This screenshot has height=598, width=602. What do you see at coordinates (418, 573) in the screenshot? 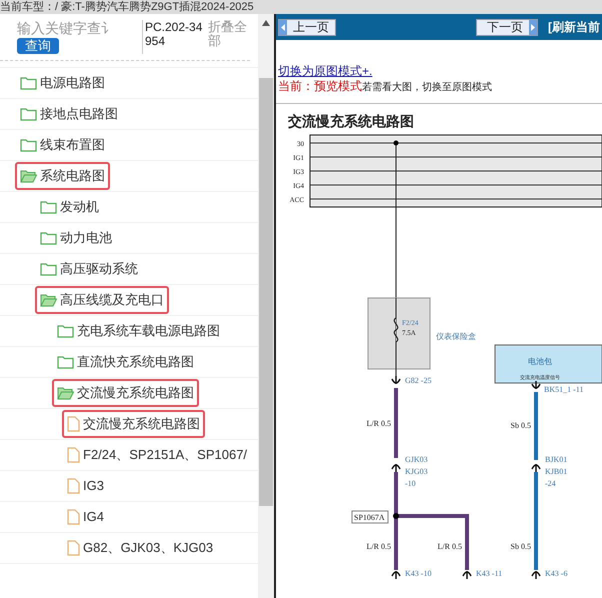
I see `connector-label: K43 -10` at bounding box center [418, 573].